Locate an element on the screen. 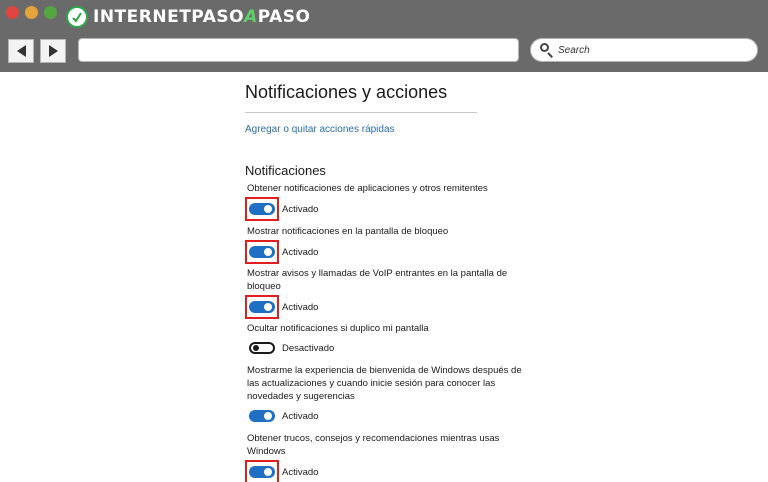 The image size is (768, 482). logo-badge-icon is located at coordinates (77, 17).